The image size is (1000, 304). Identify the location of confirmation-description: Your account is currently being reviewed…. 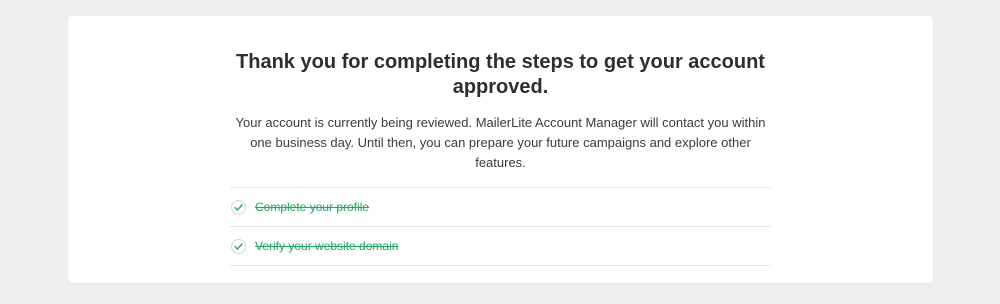
(500, 142).